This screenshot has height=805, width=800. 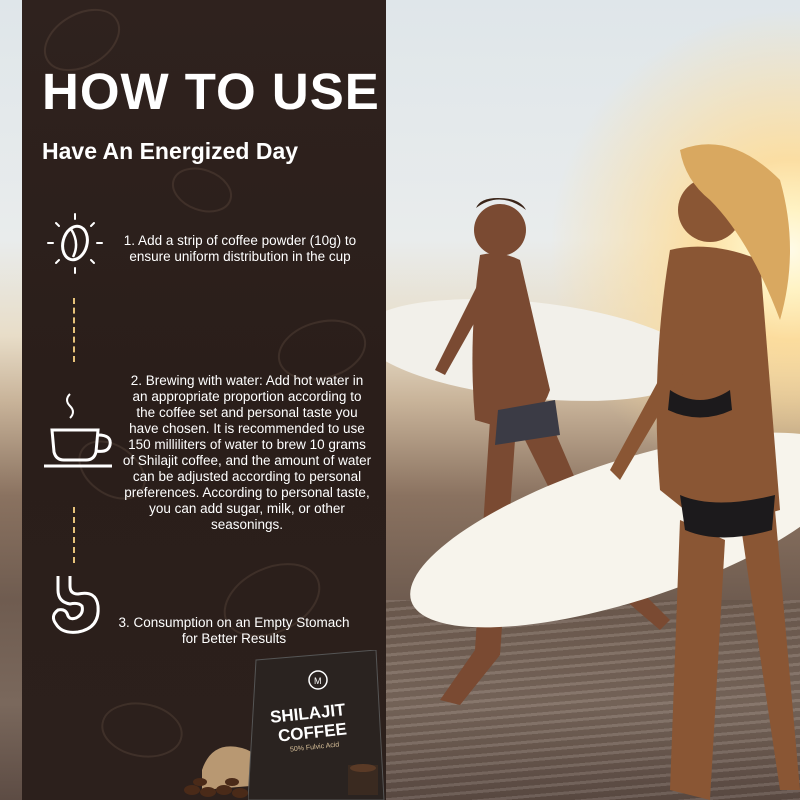 What do you see at coordinates (78, 430) in the screenshot?
I see `coffee-cup-icon` at bounding box center [78, 430].